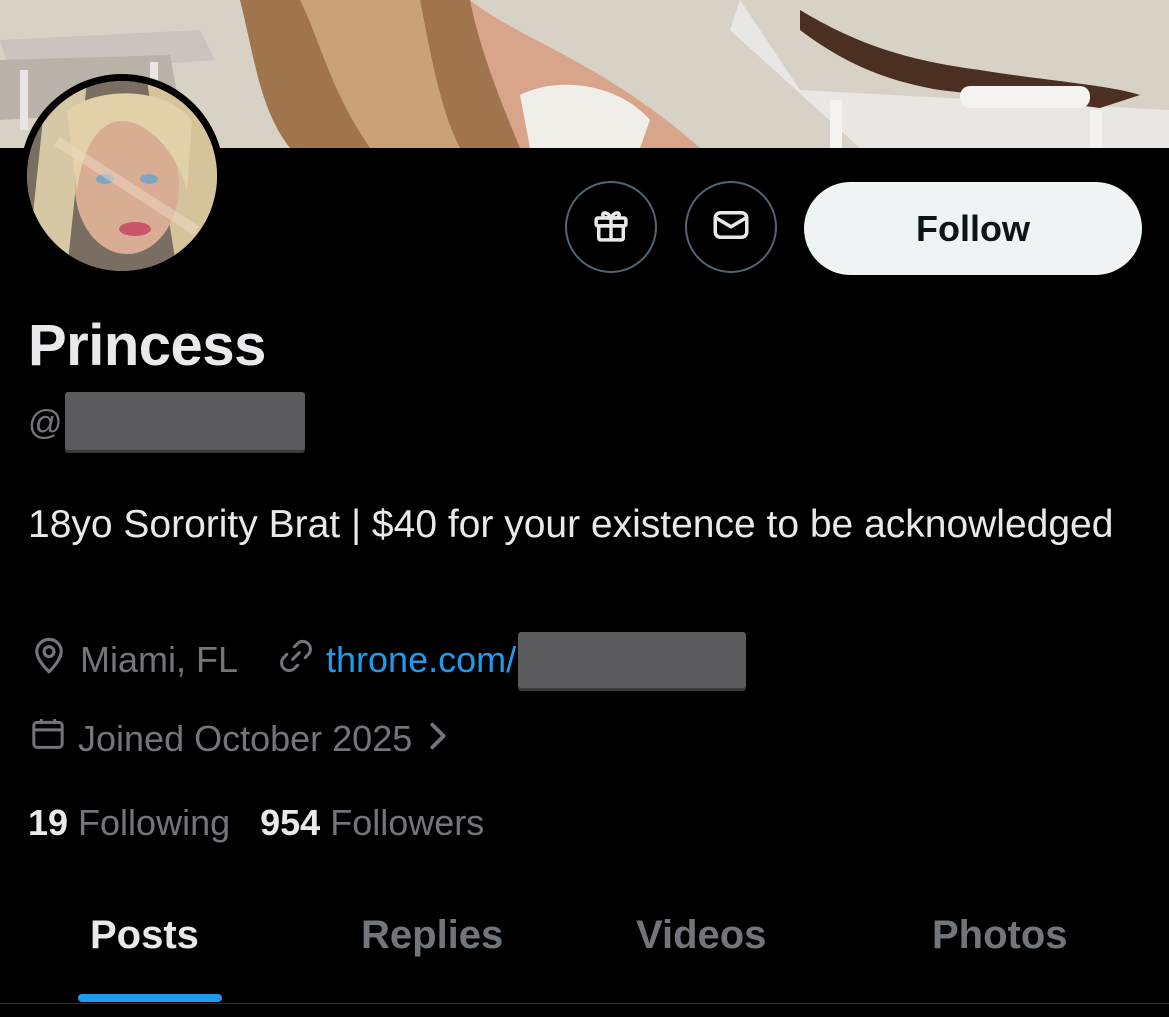 The width and height of the screenshot is (1169, 1017). What do you see at coordinates (150, 998) in the screenshot?
I see `active-tab-indicator` at bounding box center [150, 998].